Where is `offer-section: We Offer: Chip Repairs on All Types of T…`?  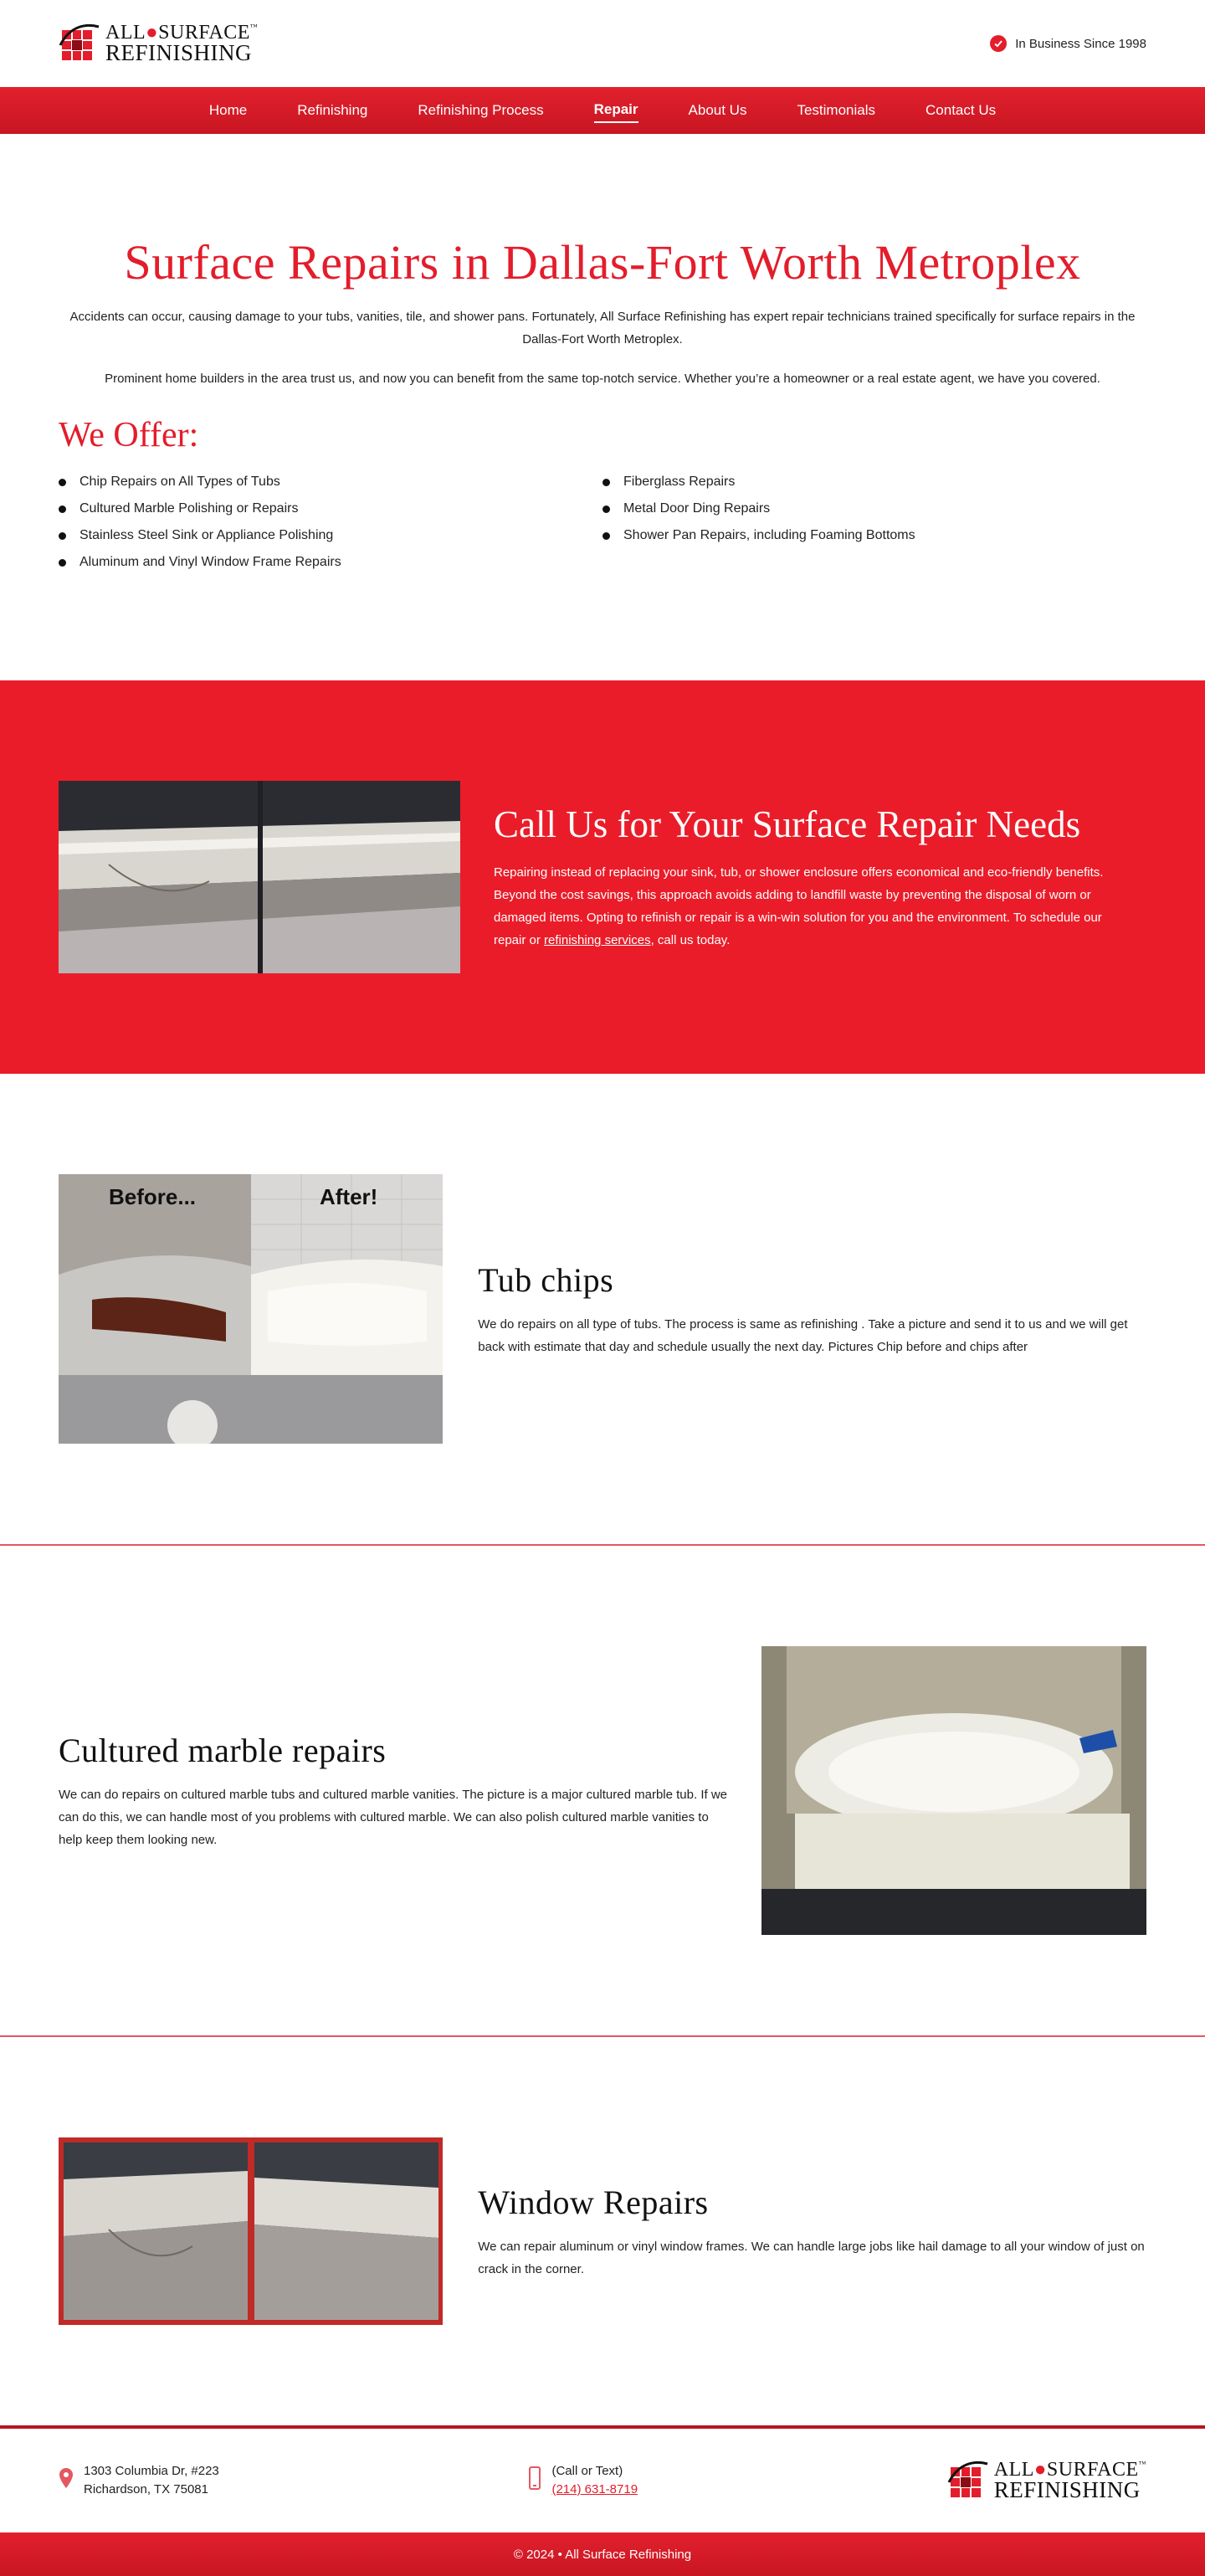 offer-section: We Offer: Chip Repairs on All Types of T… is located at coordinates (602, 483).